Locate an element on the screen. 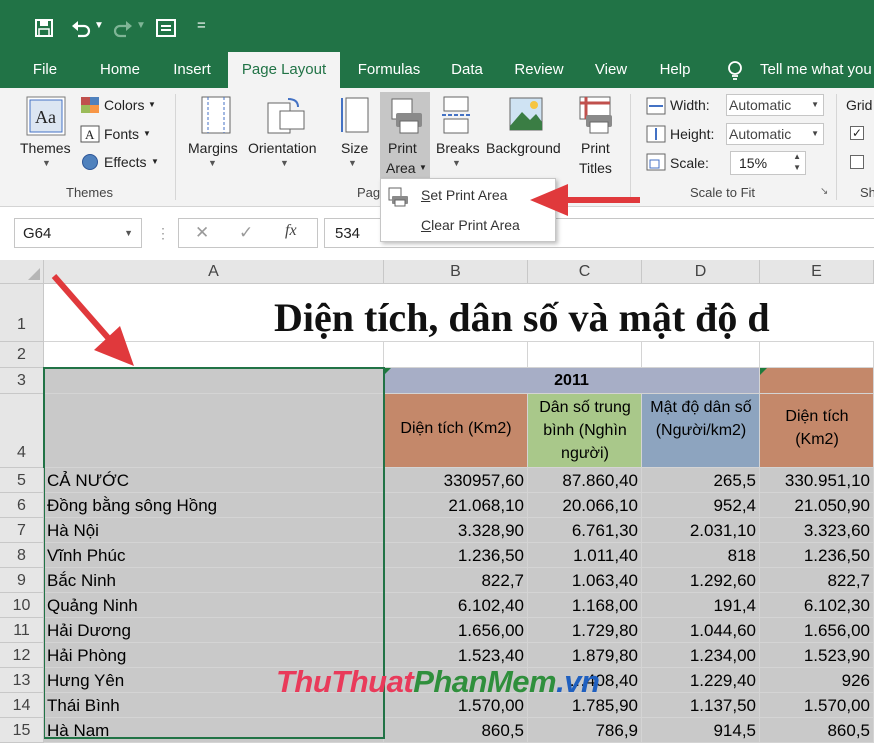 This screenshot has width=874, height=743. cell-density: 2.031,10 is located at coordinates (701, 530).